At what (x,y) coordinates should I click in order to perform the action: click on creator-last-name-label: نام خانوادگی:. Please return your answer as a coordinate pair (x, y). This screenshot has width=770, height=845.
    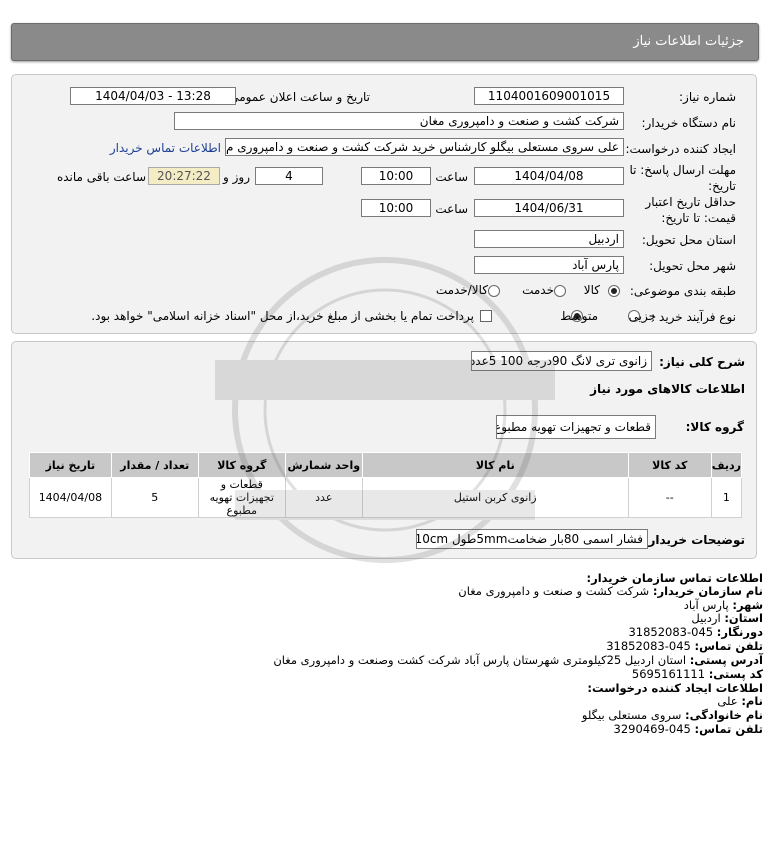
    Looking at the image, I should click on (724, 715).